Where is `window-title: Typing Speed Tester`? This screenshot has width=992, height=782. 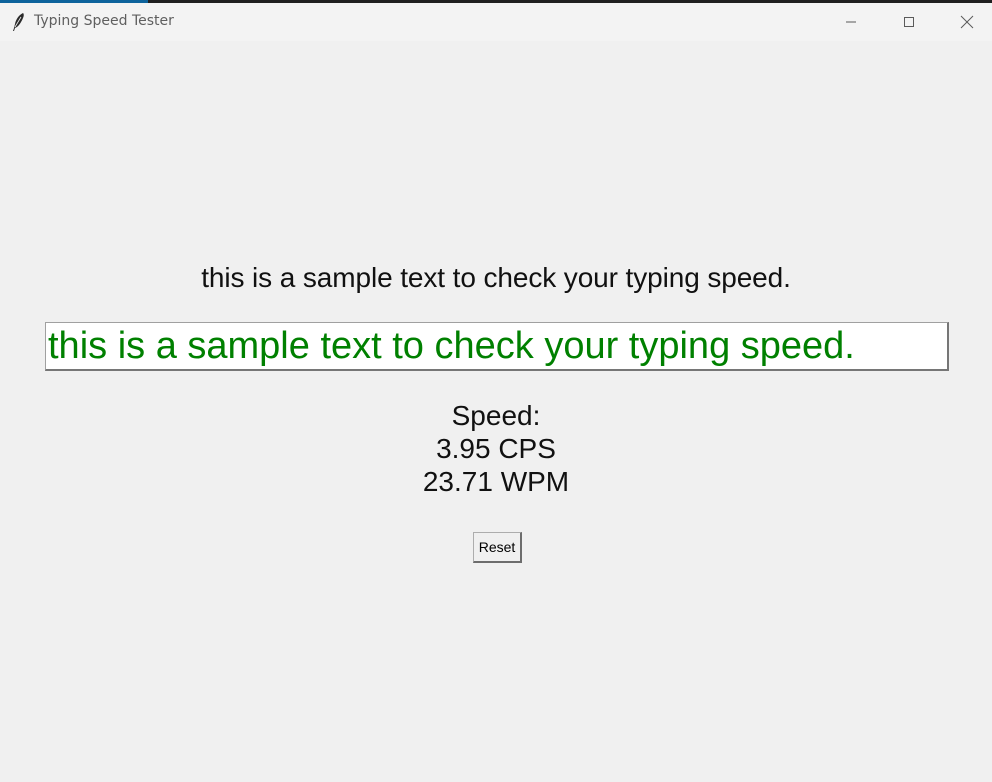
window-title: Typing Speed Tester is located at coordinates (104, 21).